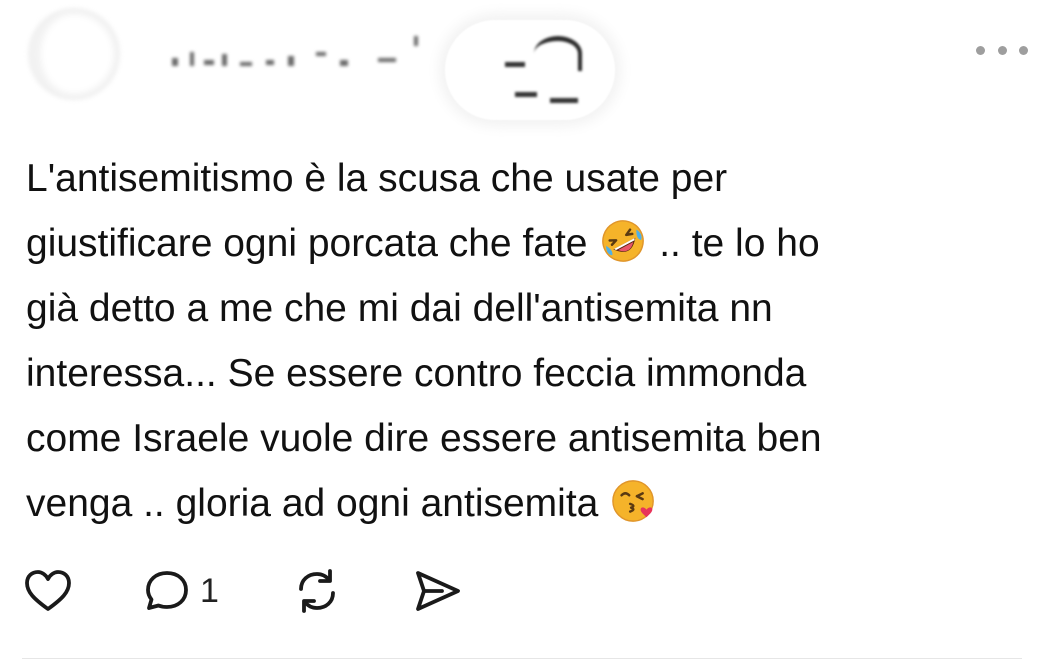  I want to click on rolling-on-floor-laughing-emoji, so click(623, 241).